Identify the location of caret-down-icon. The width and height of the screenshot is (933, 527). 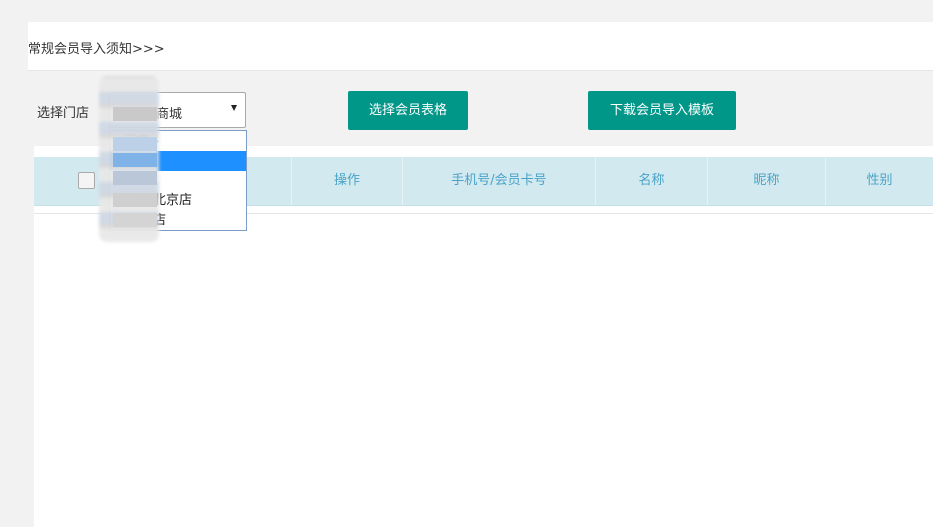
(234, 108).